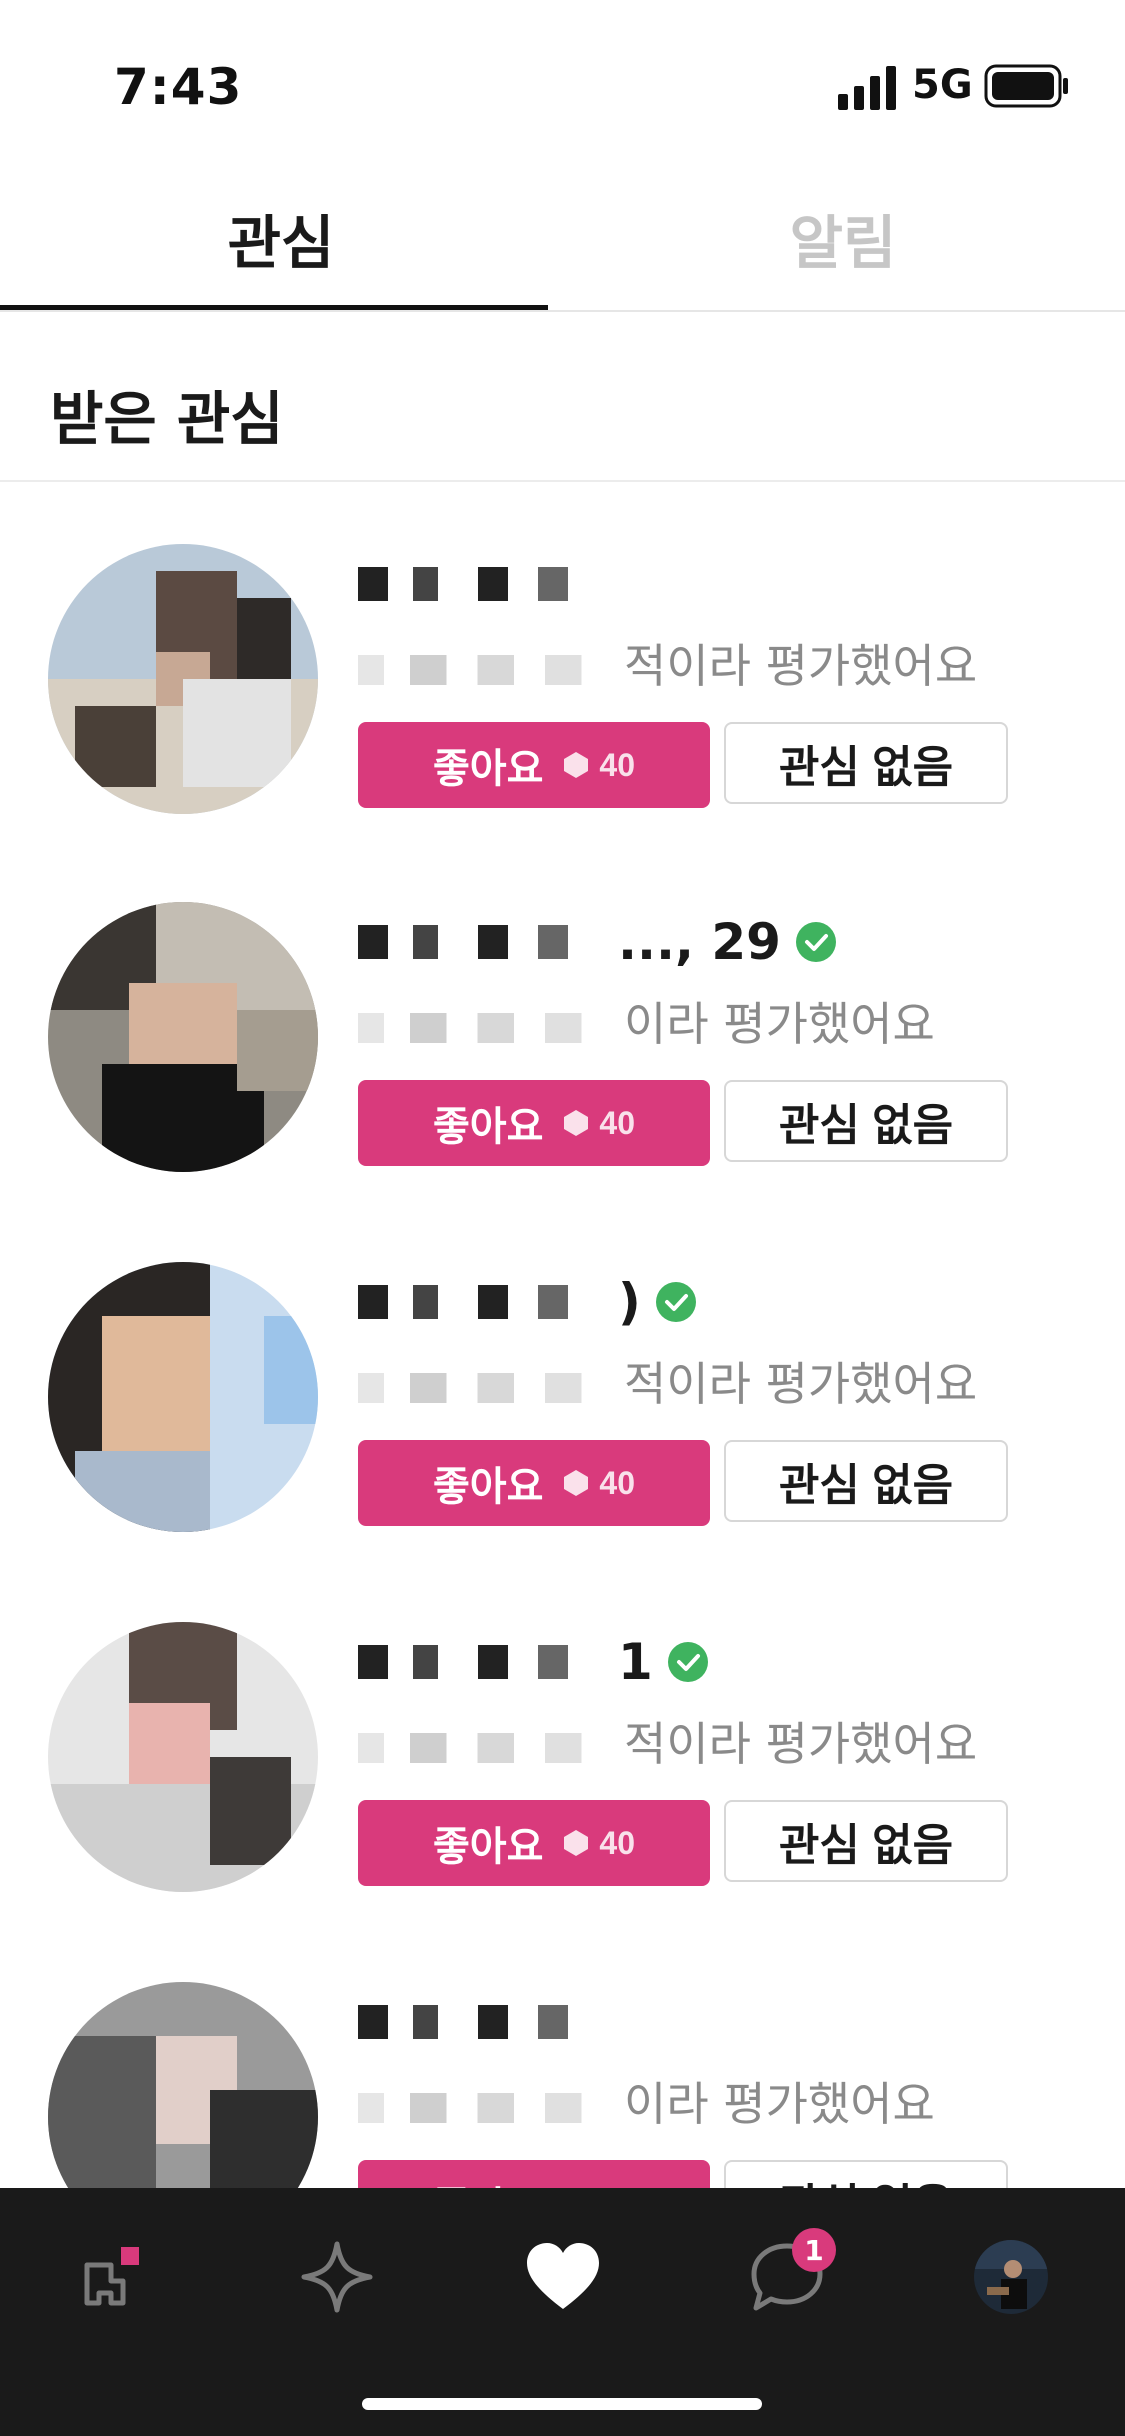 The height and width of the screenshot is (2436, 1125). I want to click on status-time: 7:43, so click(178, 87).